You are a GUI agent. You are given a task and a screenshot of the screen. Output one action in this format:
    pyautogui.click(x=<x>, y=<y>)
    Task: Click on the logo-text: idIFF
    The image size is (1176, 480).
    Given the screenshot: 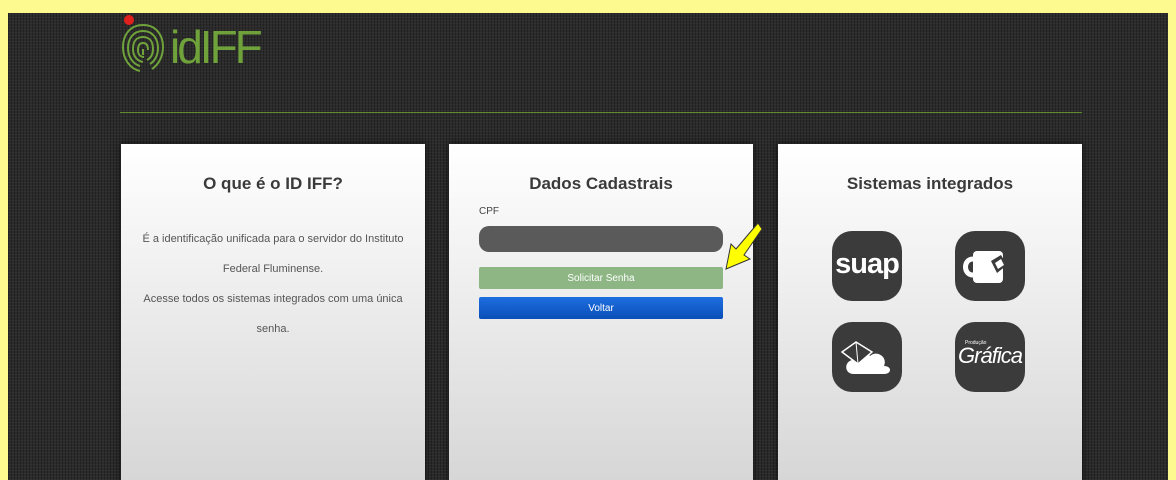 What is the action you would take?
    pyautogui.click(x=216, y=47)
    